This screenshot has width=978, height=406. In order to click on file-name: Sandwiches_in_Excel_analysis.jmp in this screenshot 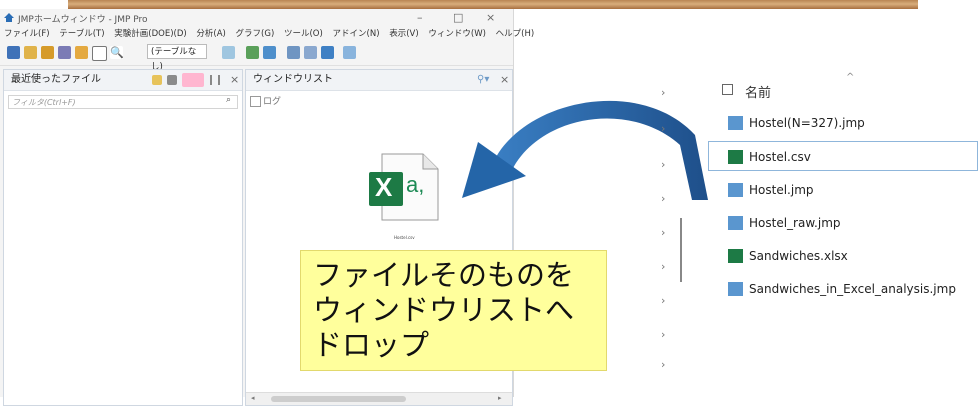, I will do `click(852, 289)`.